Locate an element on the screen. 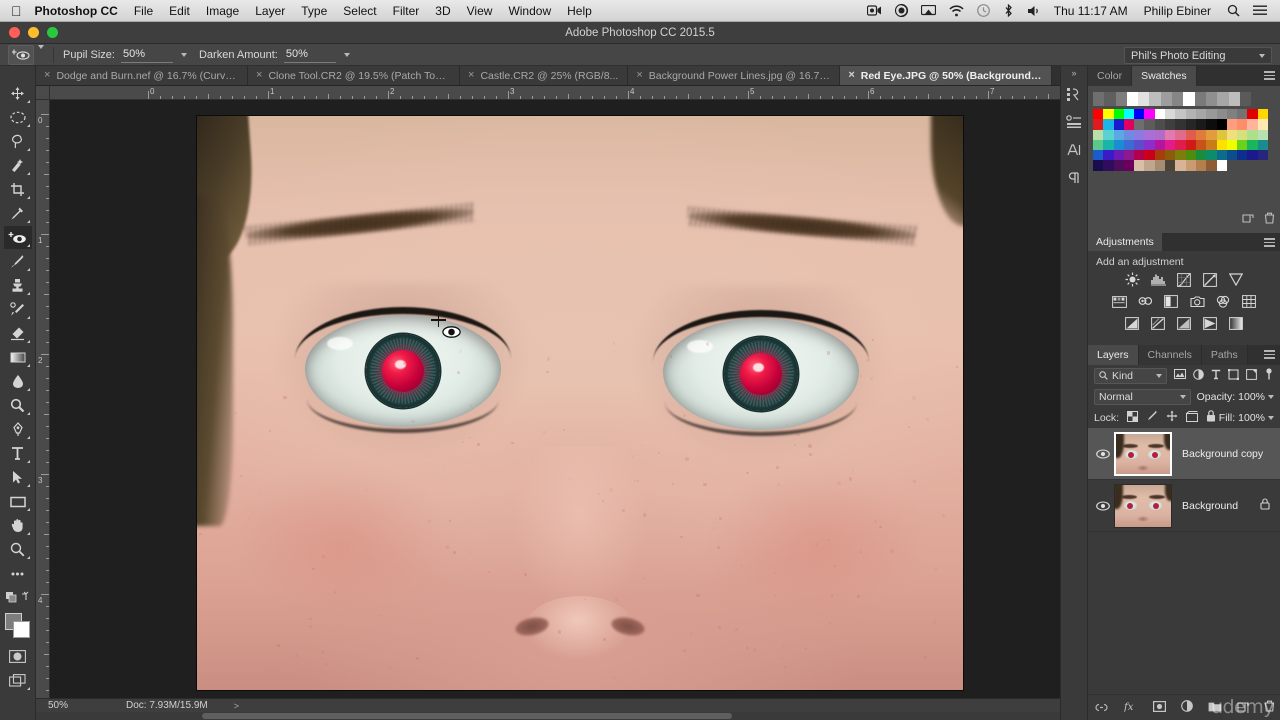 This screenshot has width=1280, height=720. panel-menu-icon is located at coordinates (1269, 355).